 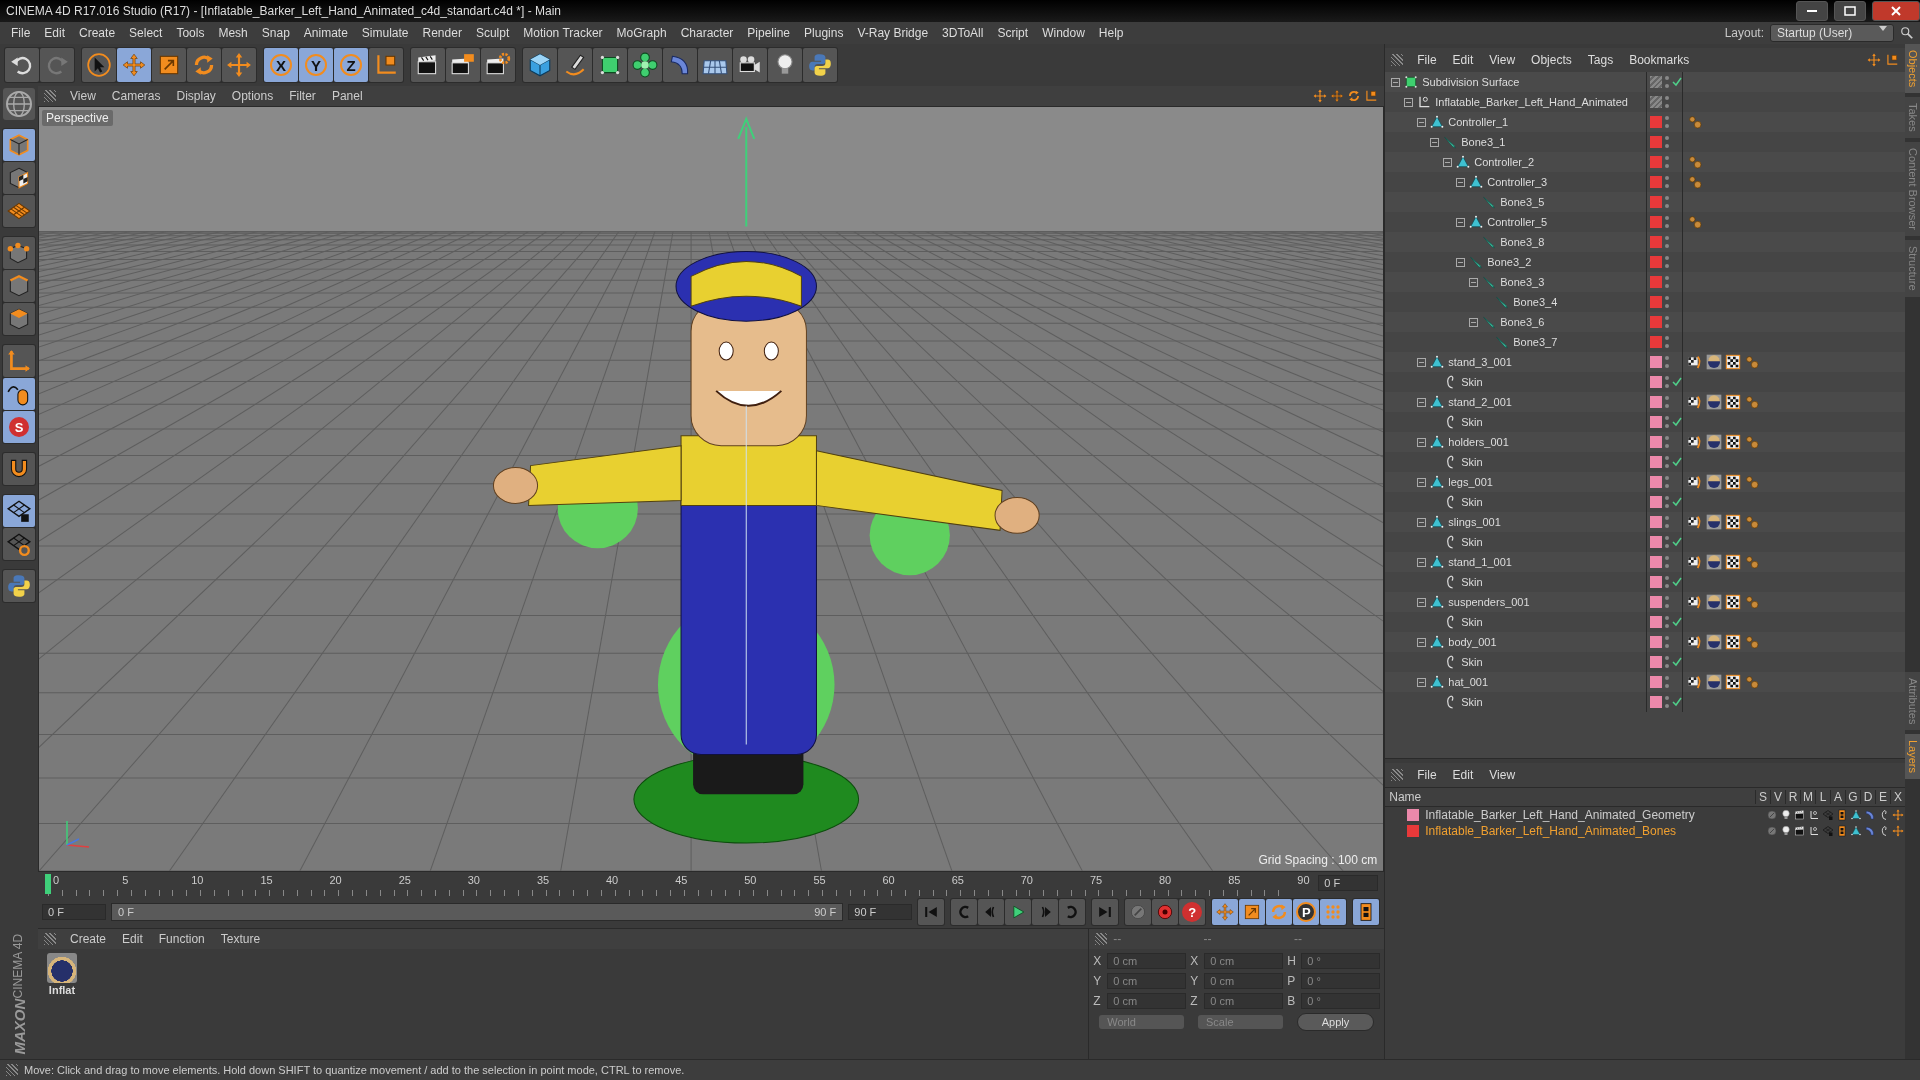 What do you see at coordinates (1063, 33) in the screenshot?
I see `menu-item: Window` at bounding box center [1063, 33].